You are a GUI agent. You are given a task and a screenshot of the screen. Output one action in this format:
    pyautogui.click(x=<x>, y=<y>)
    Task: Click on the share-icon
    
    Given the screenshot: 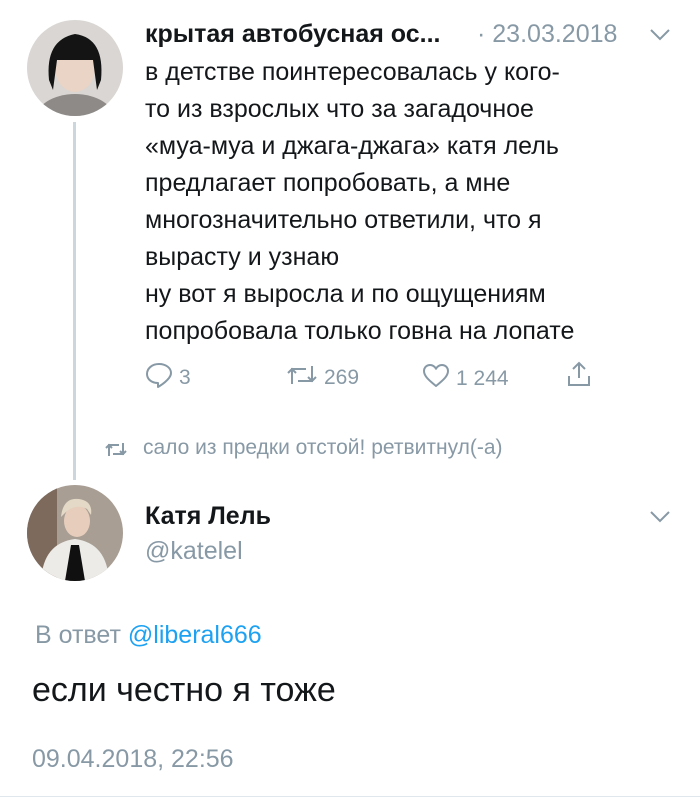 What is the action you would take?
    pyautogui.click(x=579, y=377)
    